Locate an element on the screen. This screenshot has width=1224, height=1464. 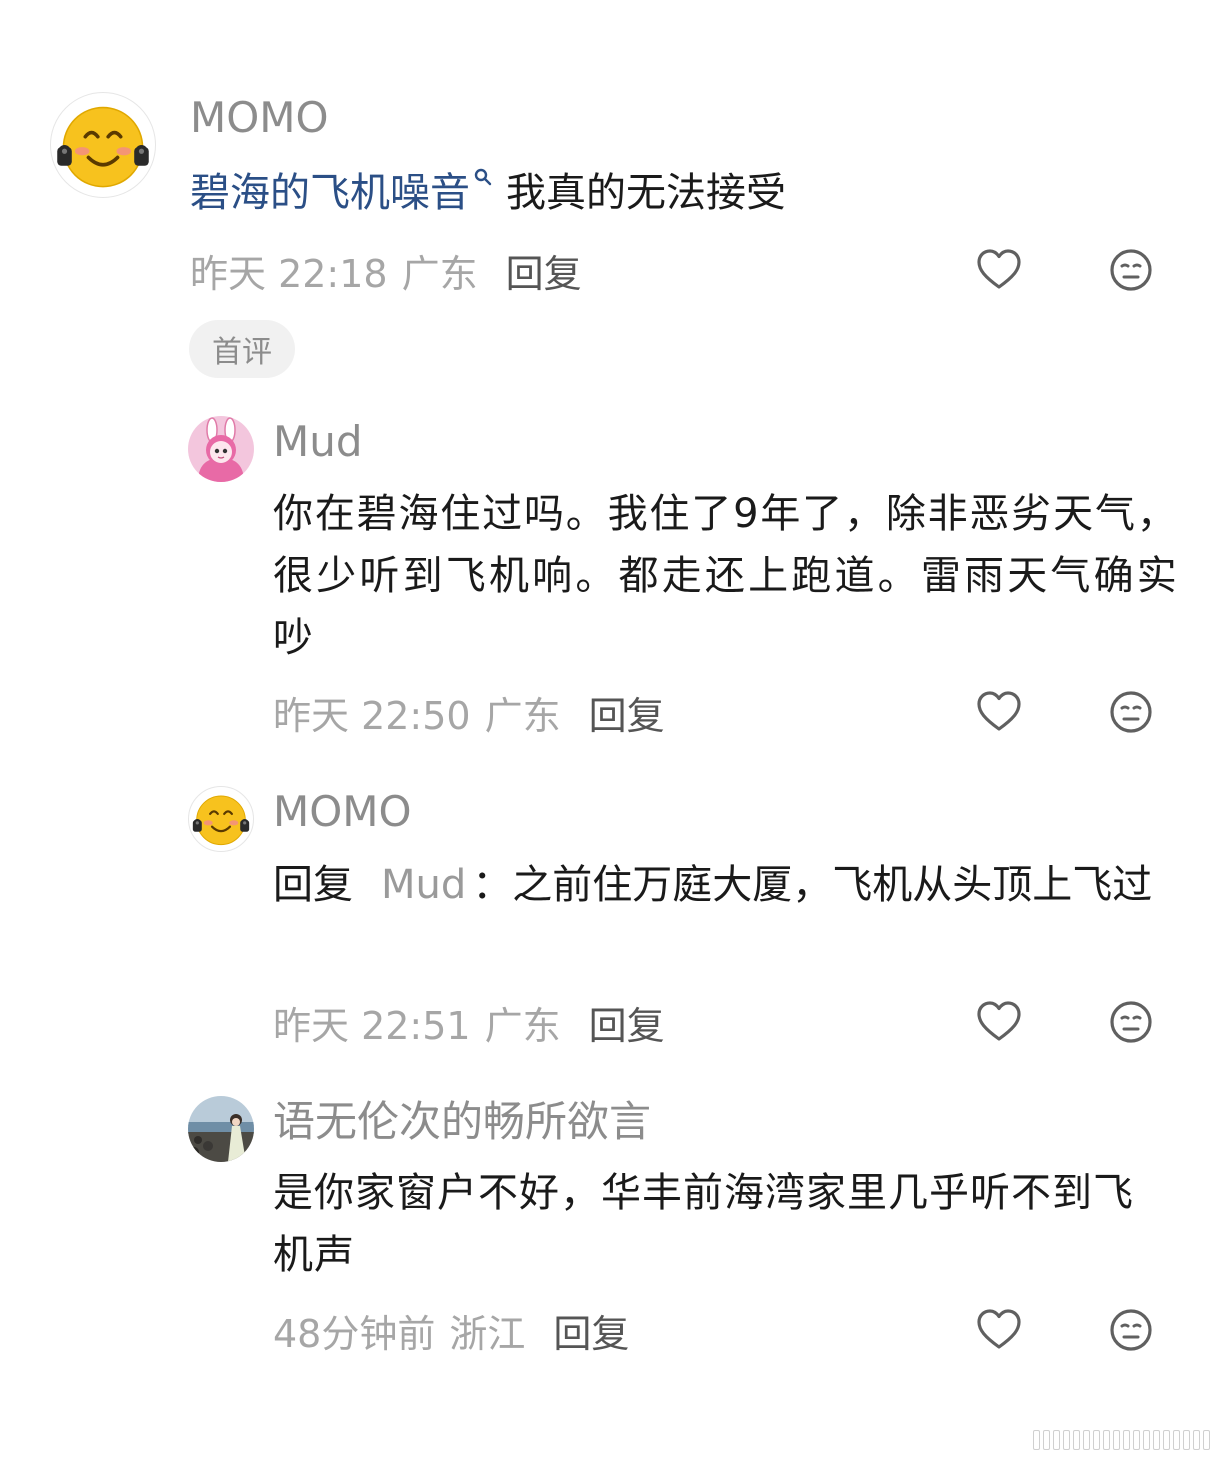
watermark is located at coordinates (1121, 1440).